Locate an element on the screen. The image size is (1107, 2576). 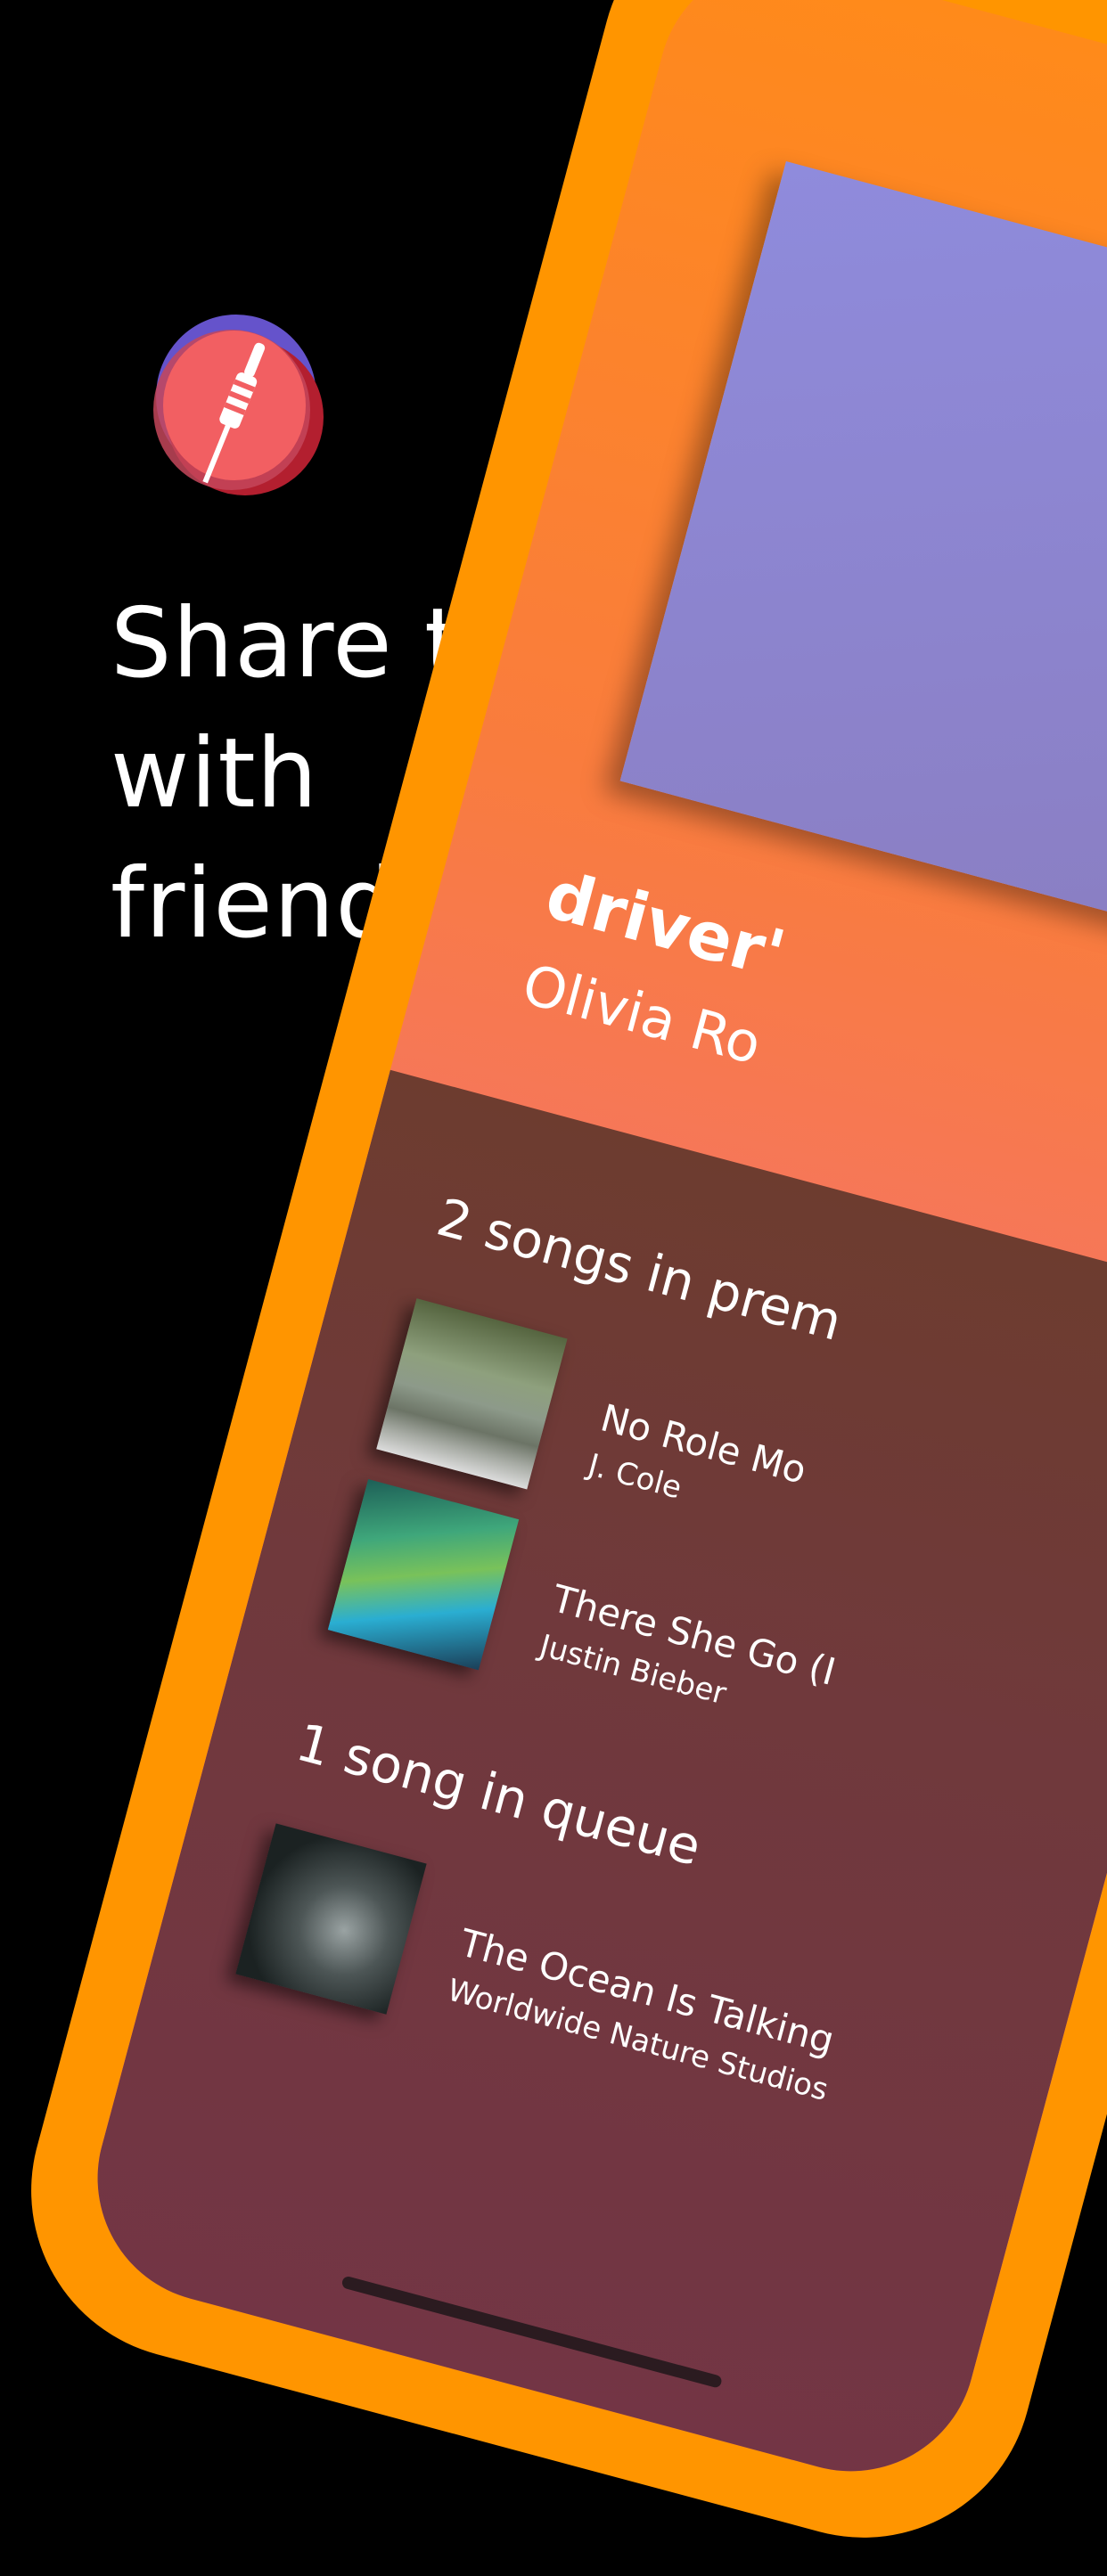
app-logo is located at coordinates (239, 405).